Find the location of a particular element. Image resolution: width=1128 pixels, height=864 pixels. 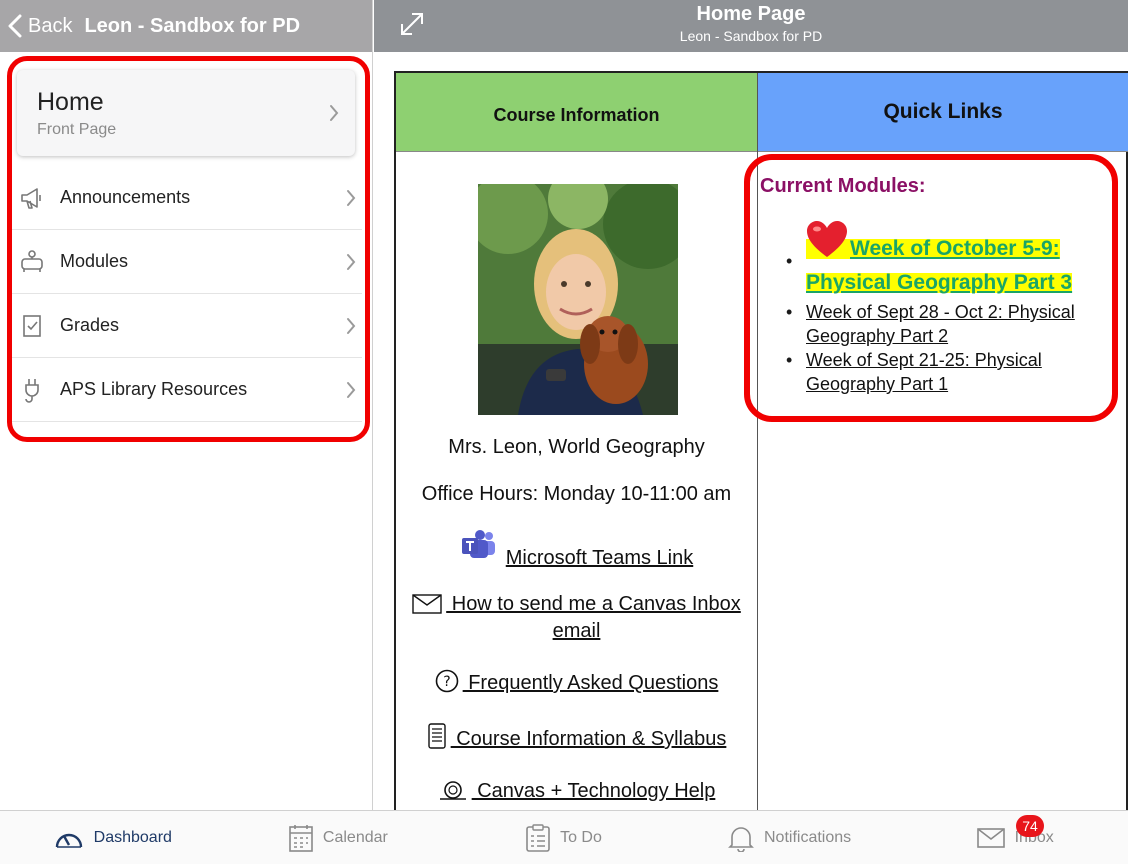

tech-help-link-row: Canvas + Technology Help is located at coordinates (576, 791).